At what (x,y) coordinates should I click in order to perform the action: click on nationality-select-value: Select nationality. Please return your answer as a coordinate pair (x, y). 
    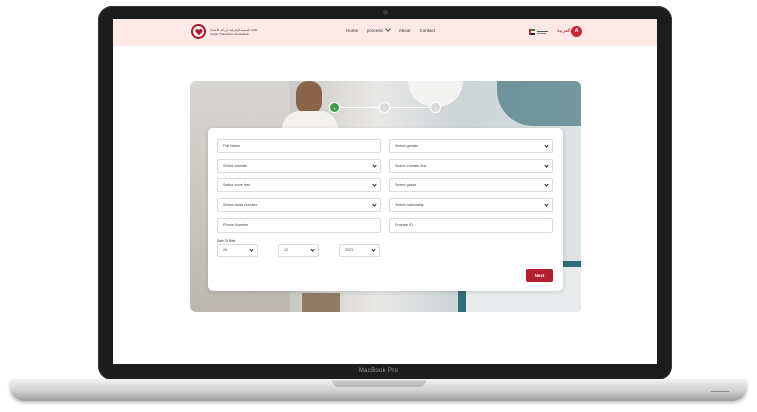
    Looking at the image, I should click on (409, 205).